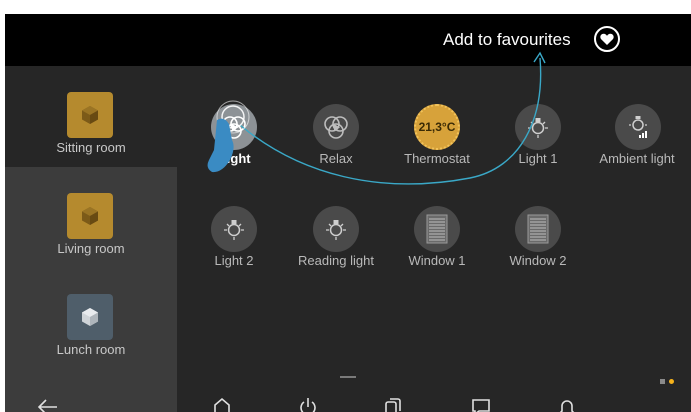 The width and height of the screenshot is (691, 412). I want to click on tile-label: Thermostat, so click(437, 158).